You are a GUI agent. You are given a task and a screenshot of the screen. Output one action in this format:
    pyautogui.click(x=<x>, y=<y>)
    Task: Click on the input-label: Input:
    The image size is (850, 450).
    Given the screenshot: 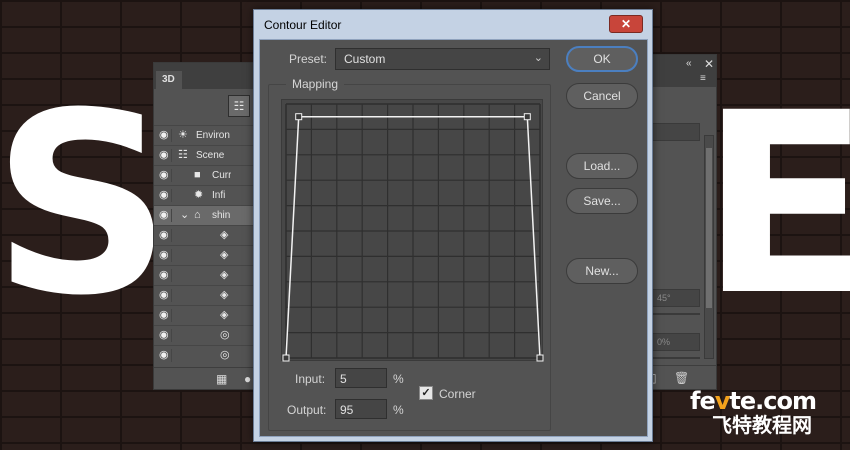 What is the action you would take?
    pyautogui.click(x=310, y=379)
    